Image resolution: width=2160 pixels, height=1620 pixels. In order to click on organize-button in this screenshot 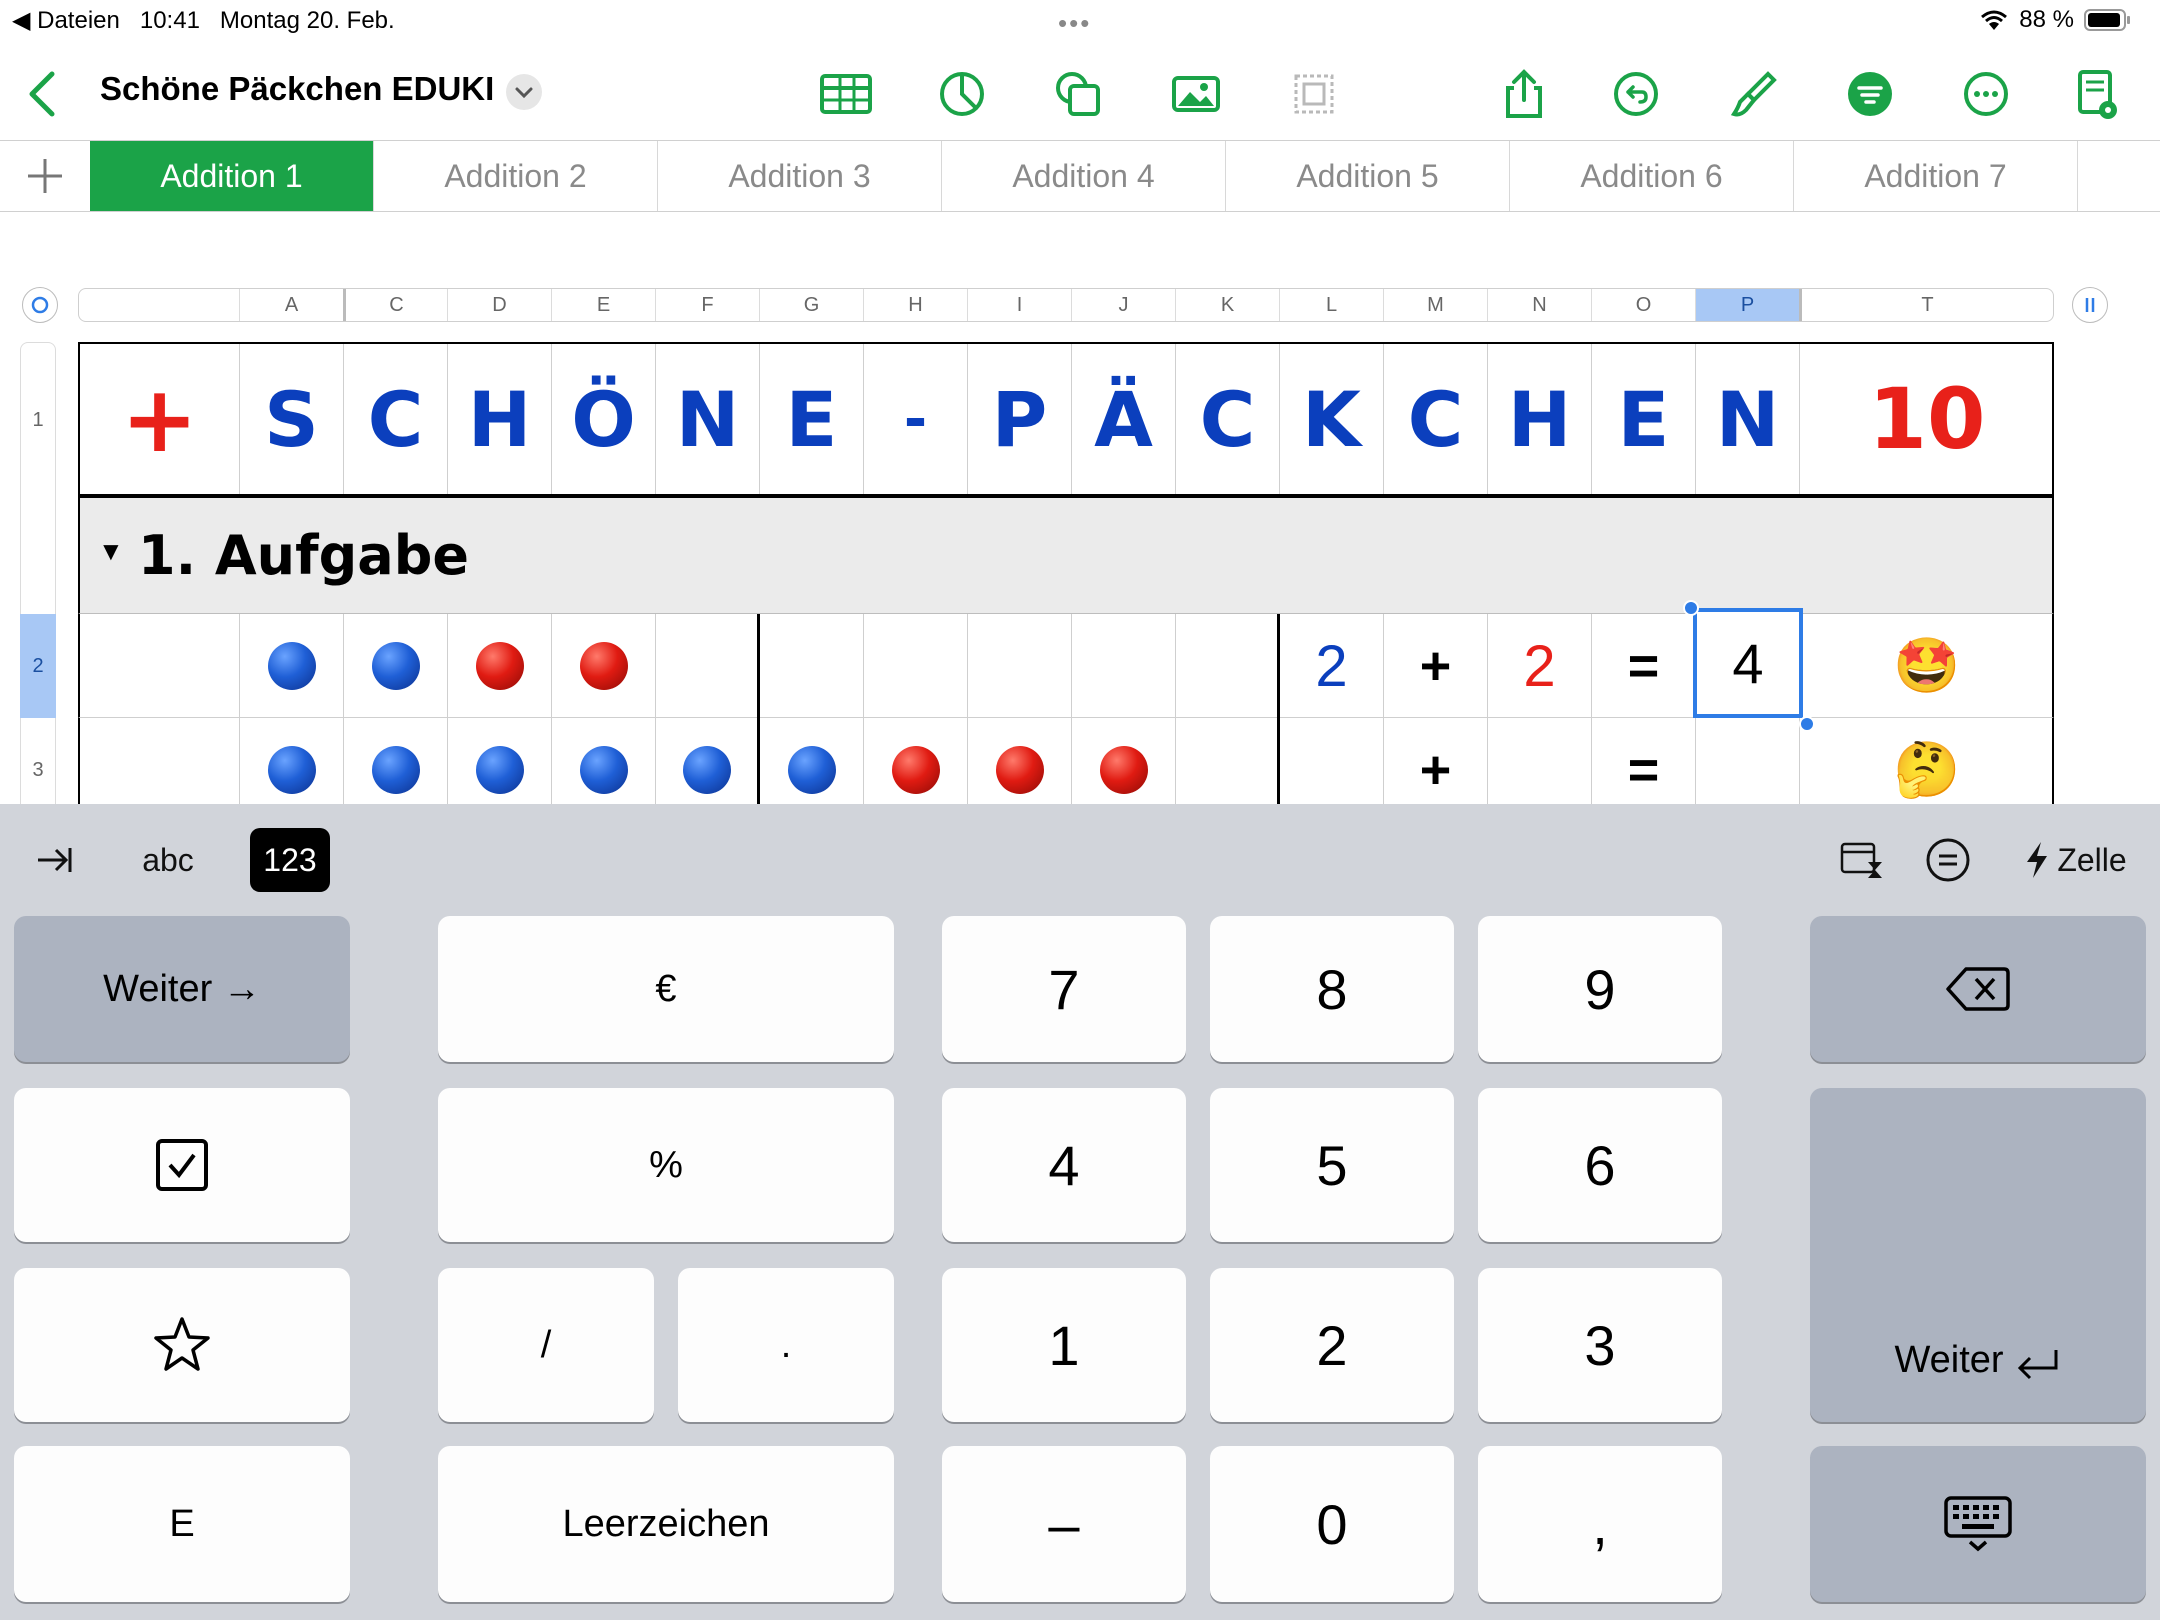, I will do `click(1870, 94)`.